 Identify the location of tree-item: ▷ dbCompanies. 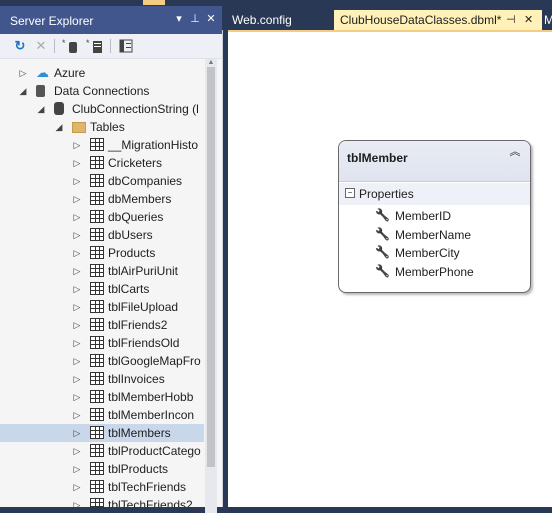
(102, 181).